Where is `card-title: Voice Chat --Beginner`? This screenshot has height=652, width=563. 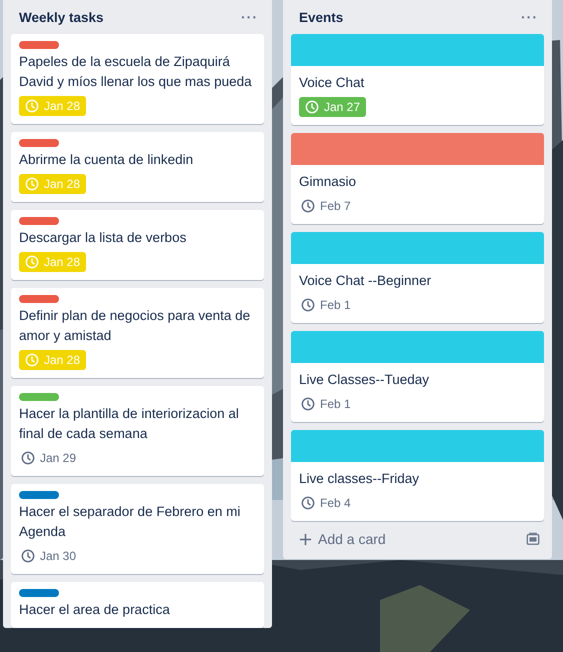 card-title: Voice Chat --Beginner is located at coordinates (365, 281).